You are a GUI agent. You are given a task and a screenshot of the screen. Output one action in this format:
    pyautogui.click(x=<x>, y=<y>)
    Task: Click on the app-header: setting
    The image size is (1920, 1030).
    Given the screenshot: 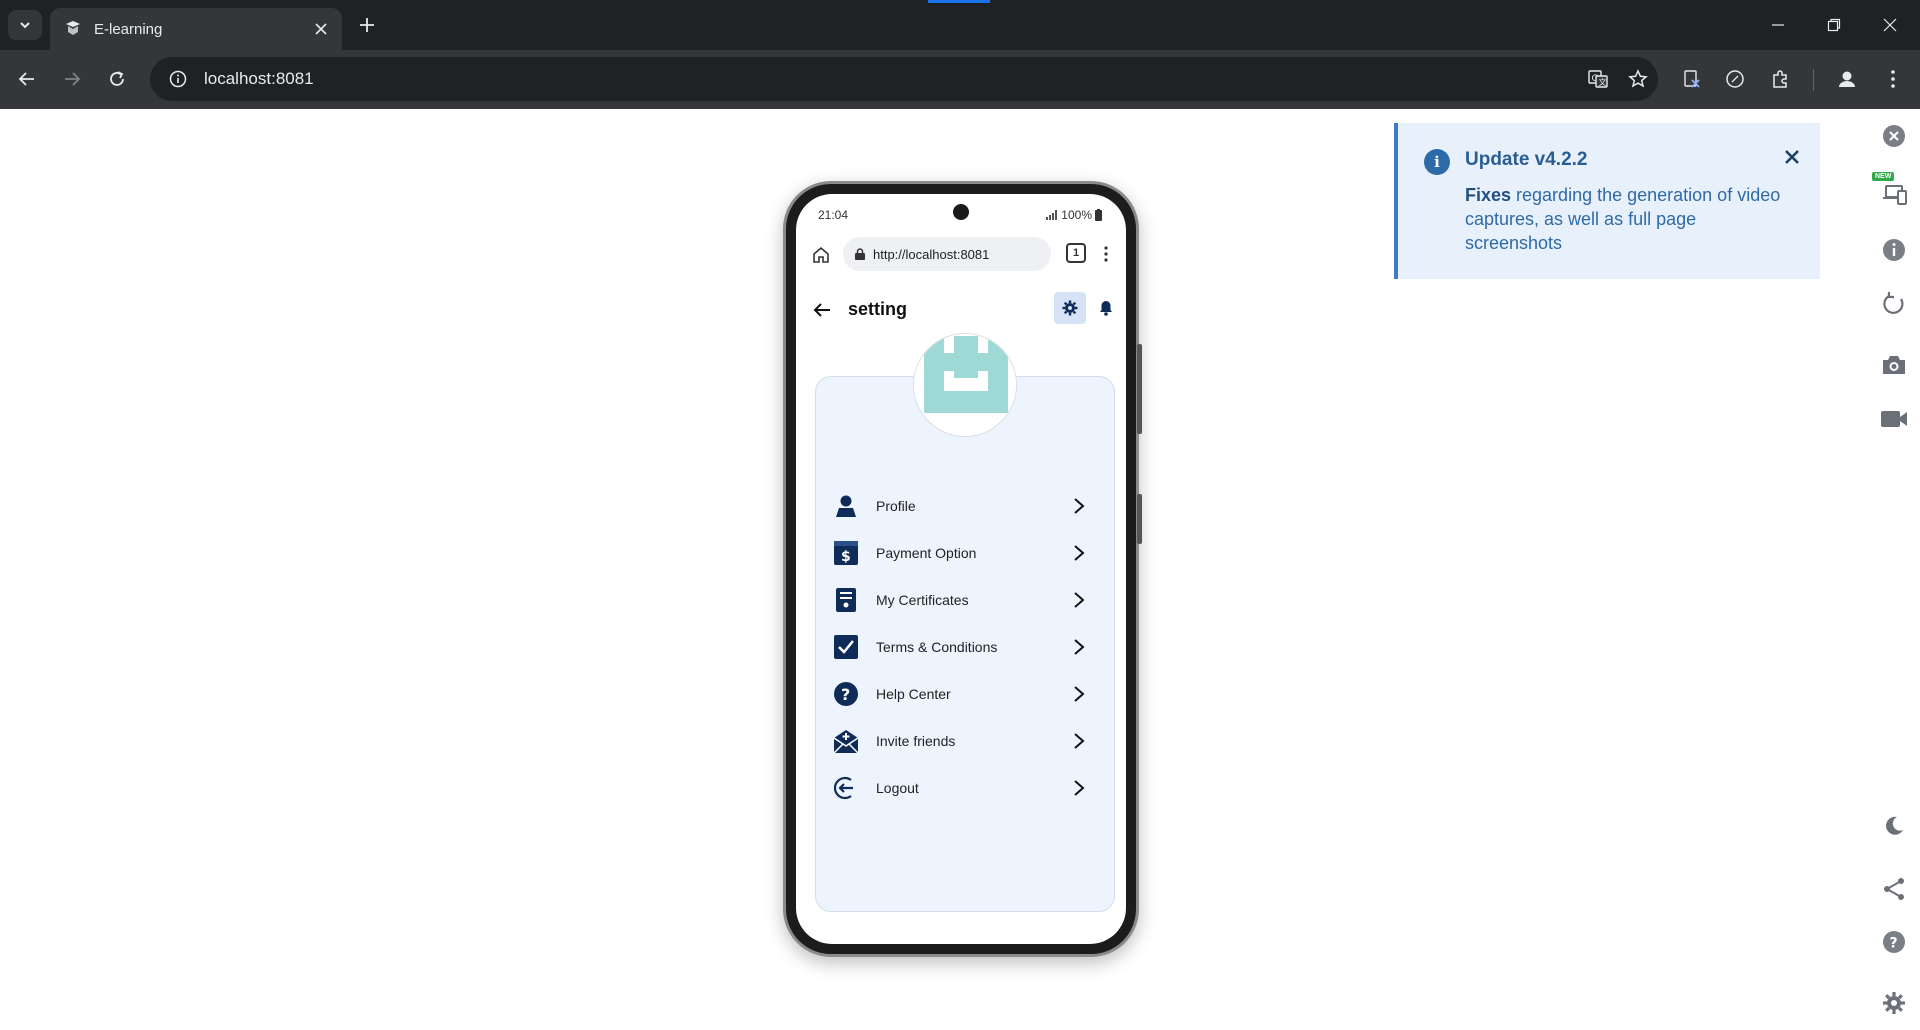 What is the action you would take?
    pyautogui.click(x=961, y=310)
    